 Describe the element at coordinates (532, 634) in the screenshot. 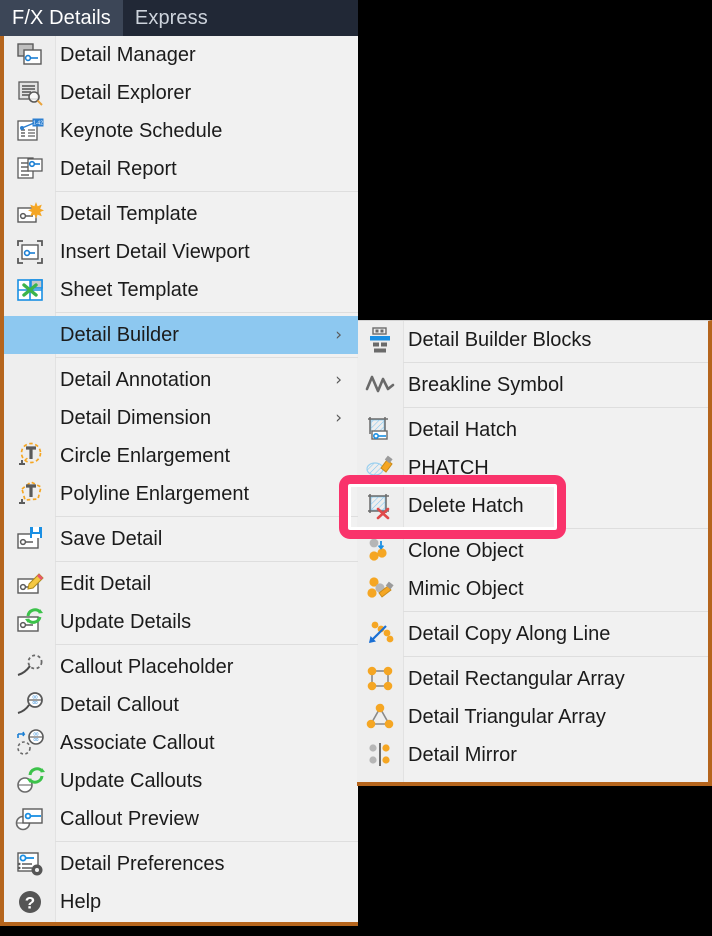

I see `submenu-item-detail-copy-along-line: Detail Copy Along Line` at that location.